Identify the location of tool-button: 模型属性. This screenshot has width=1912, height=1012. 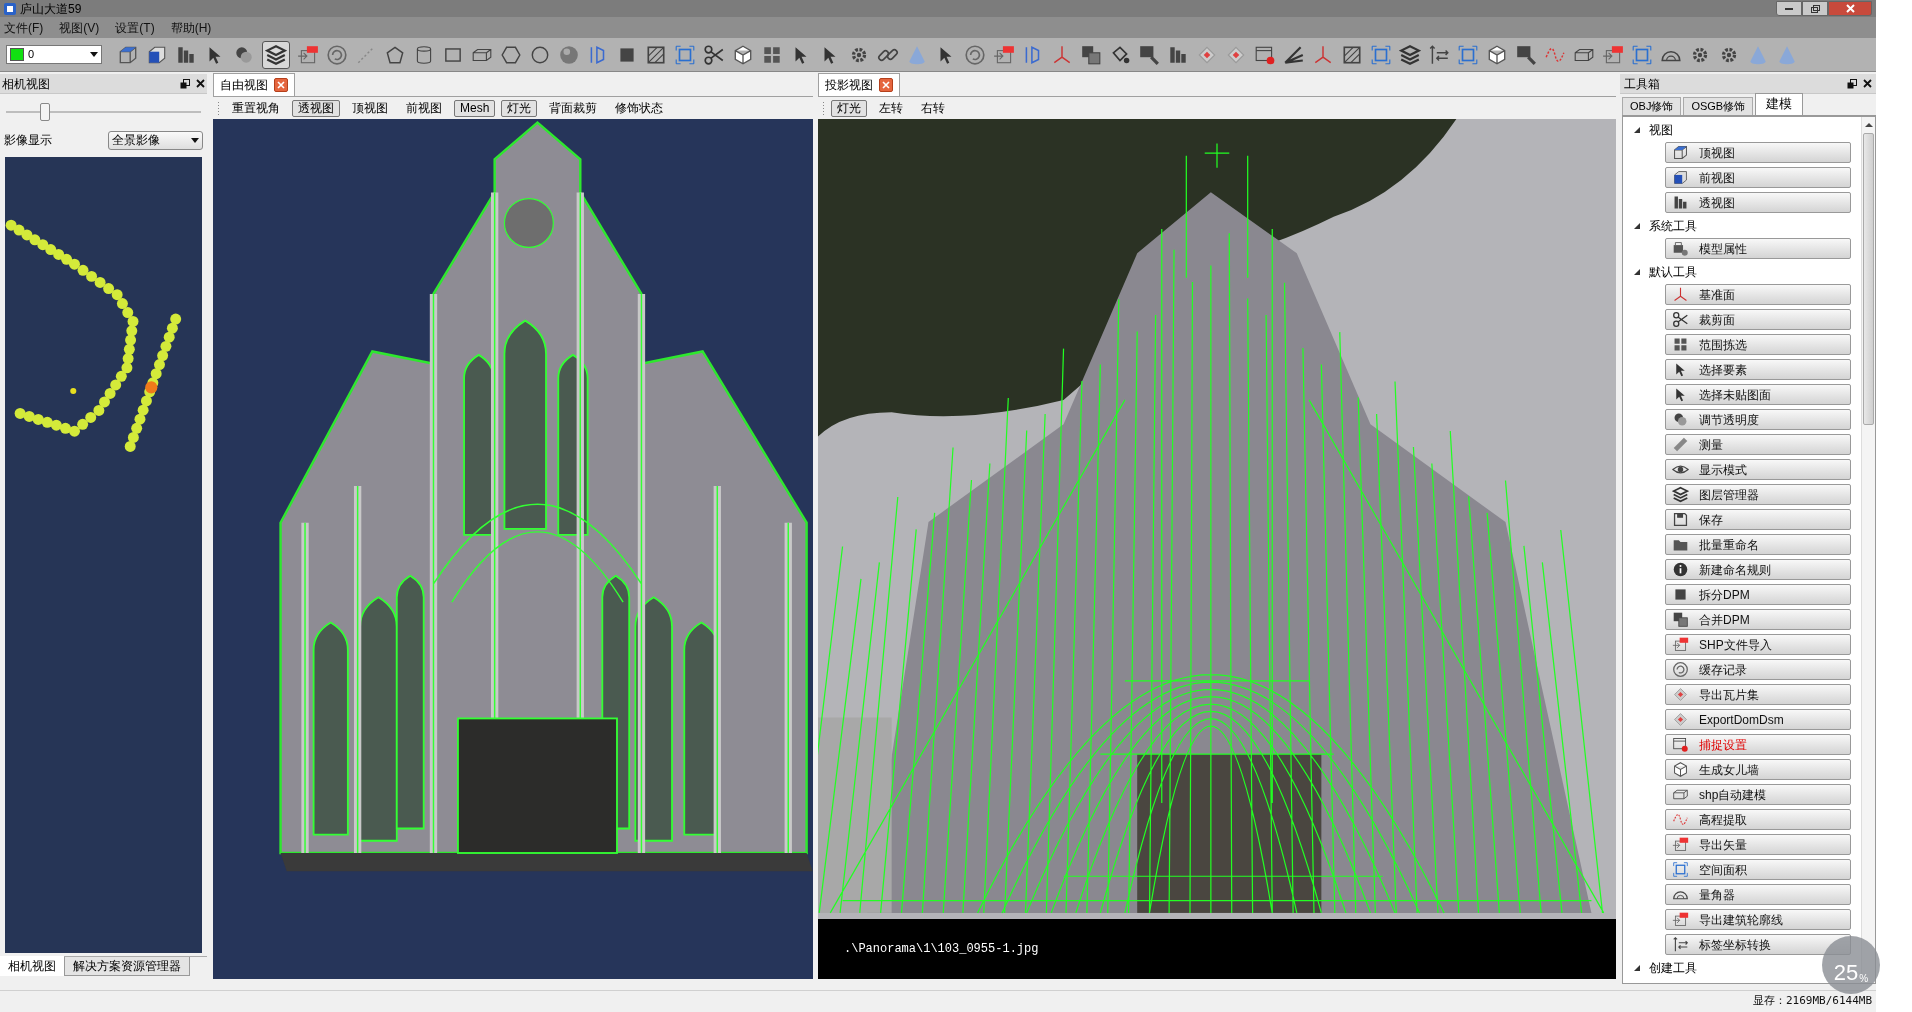
(1758, 248).